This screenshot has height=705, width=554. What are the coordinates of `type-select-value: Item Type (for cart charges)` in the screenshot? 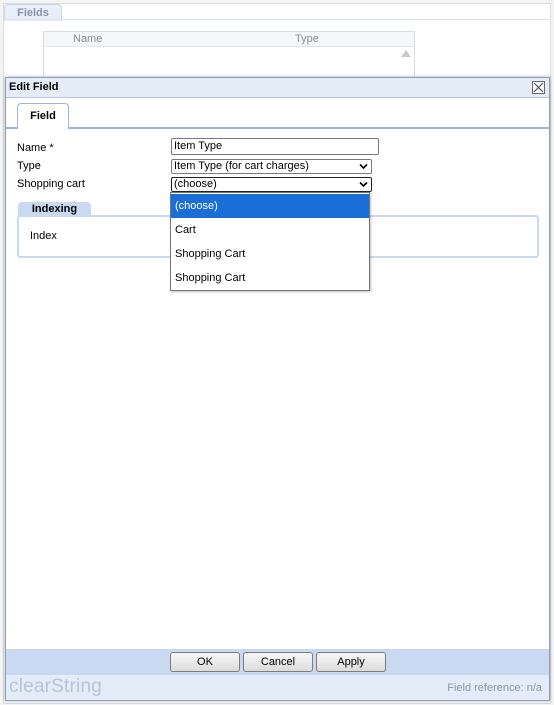 It's located at (241, 166).